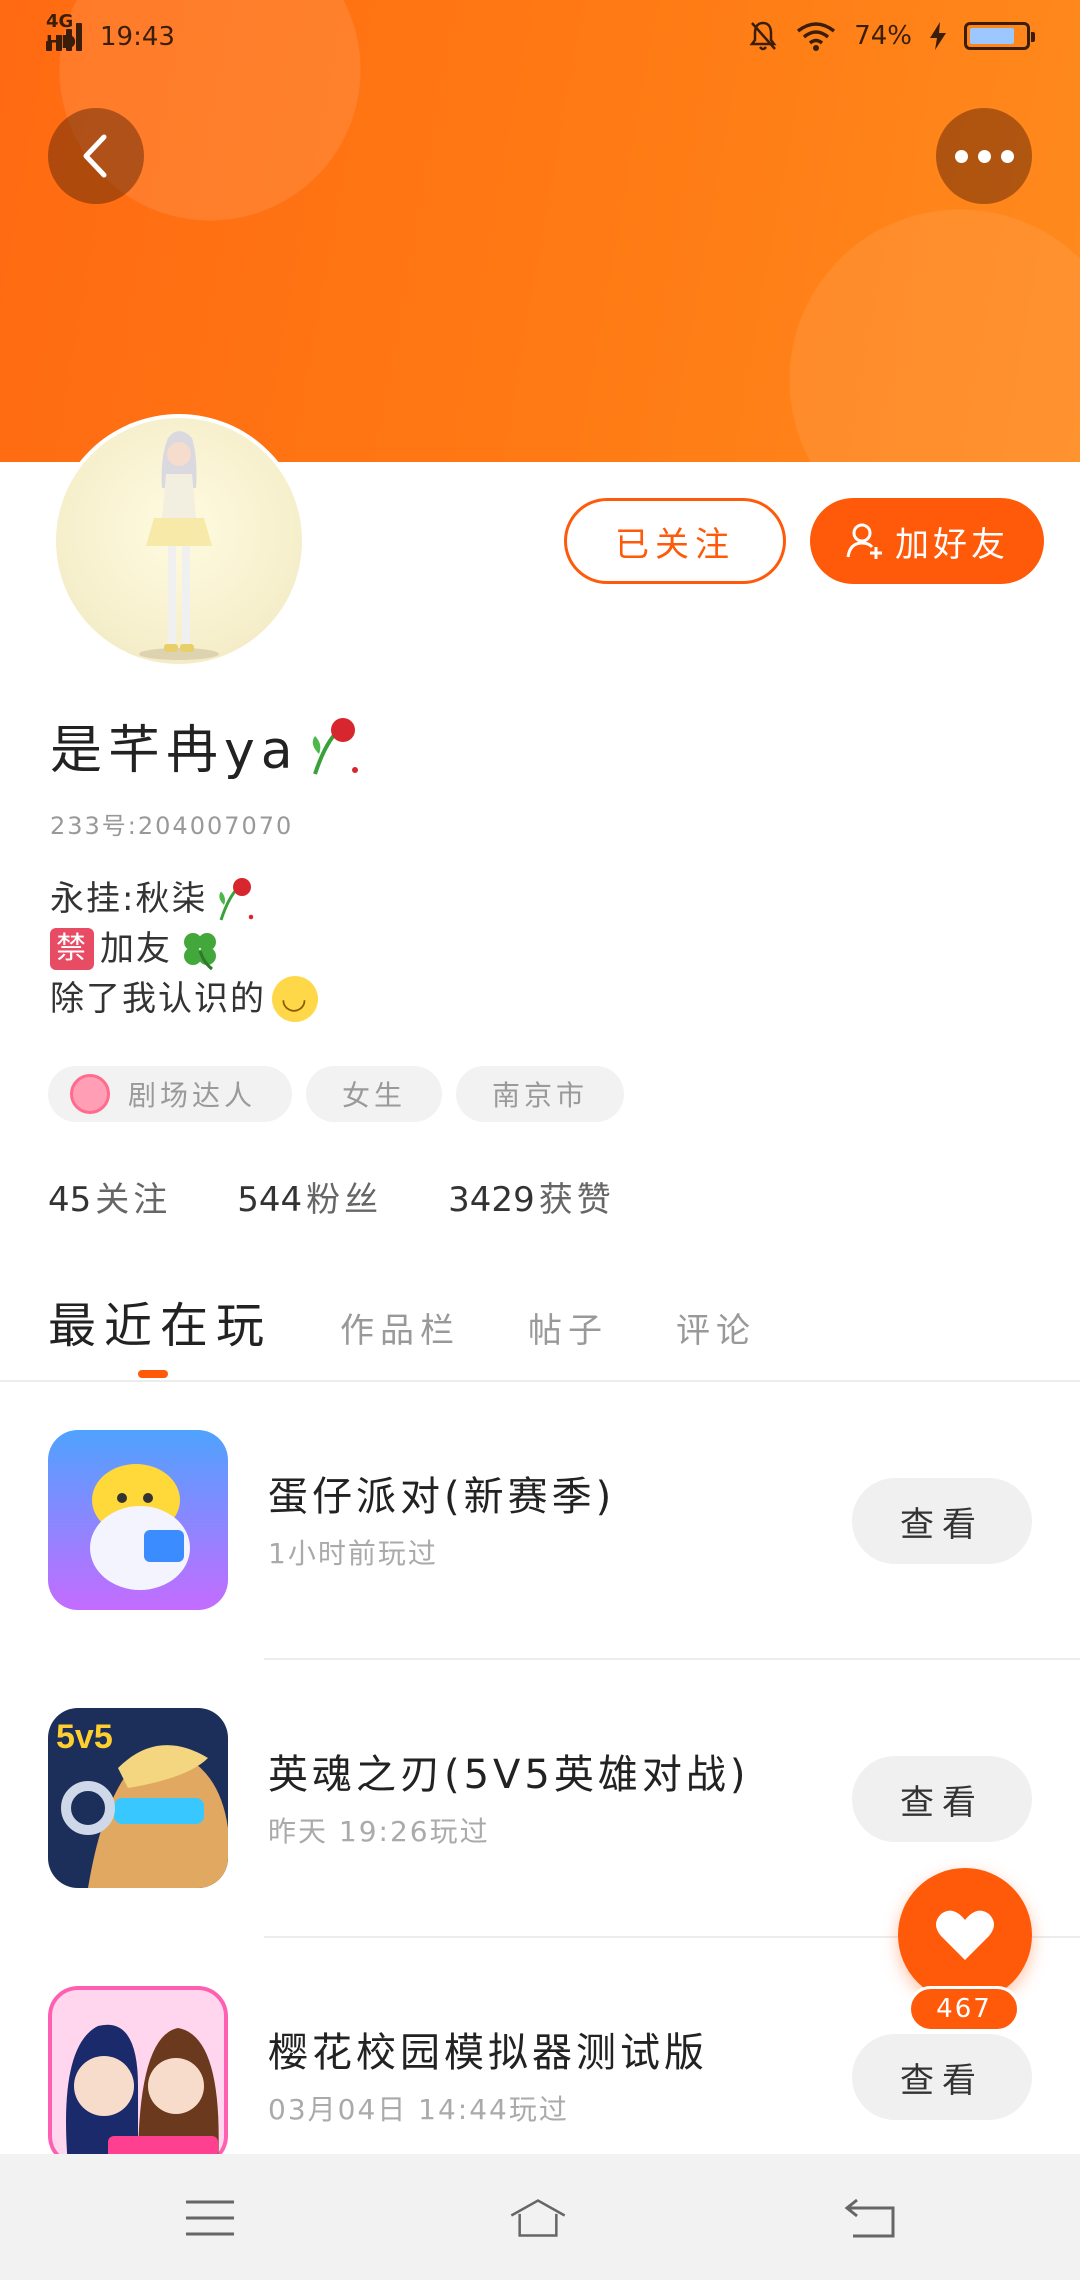 The image size is (1080, 2280). I want to click on list-item: 蛋仔派对(新赛季) 1小时前玩过 查看, so click(540, 1521).